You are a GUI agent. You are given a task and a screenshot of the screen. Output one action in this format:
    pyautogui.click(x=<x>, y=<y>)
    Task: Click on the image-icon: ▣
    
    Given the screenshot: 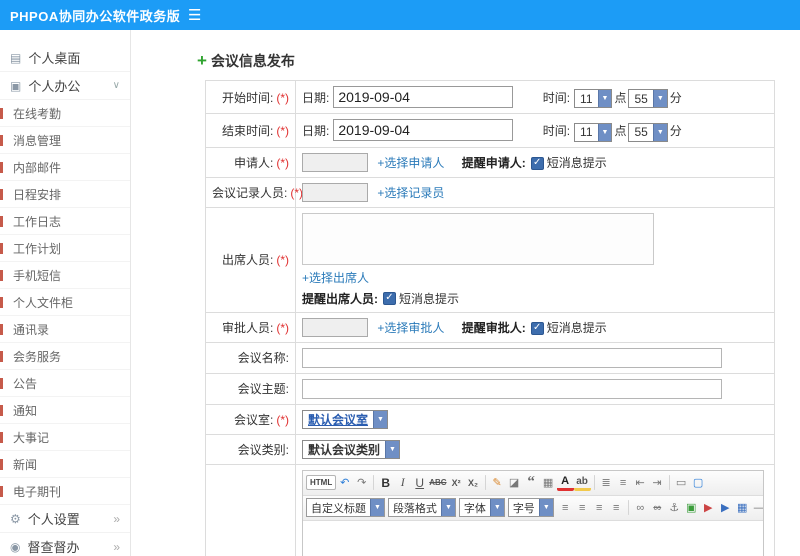 What is the action you would take?
    pyautogui.click(x=691, y=507)
    